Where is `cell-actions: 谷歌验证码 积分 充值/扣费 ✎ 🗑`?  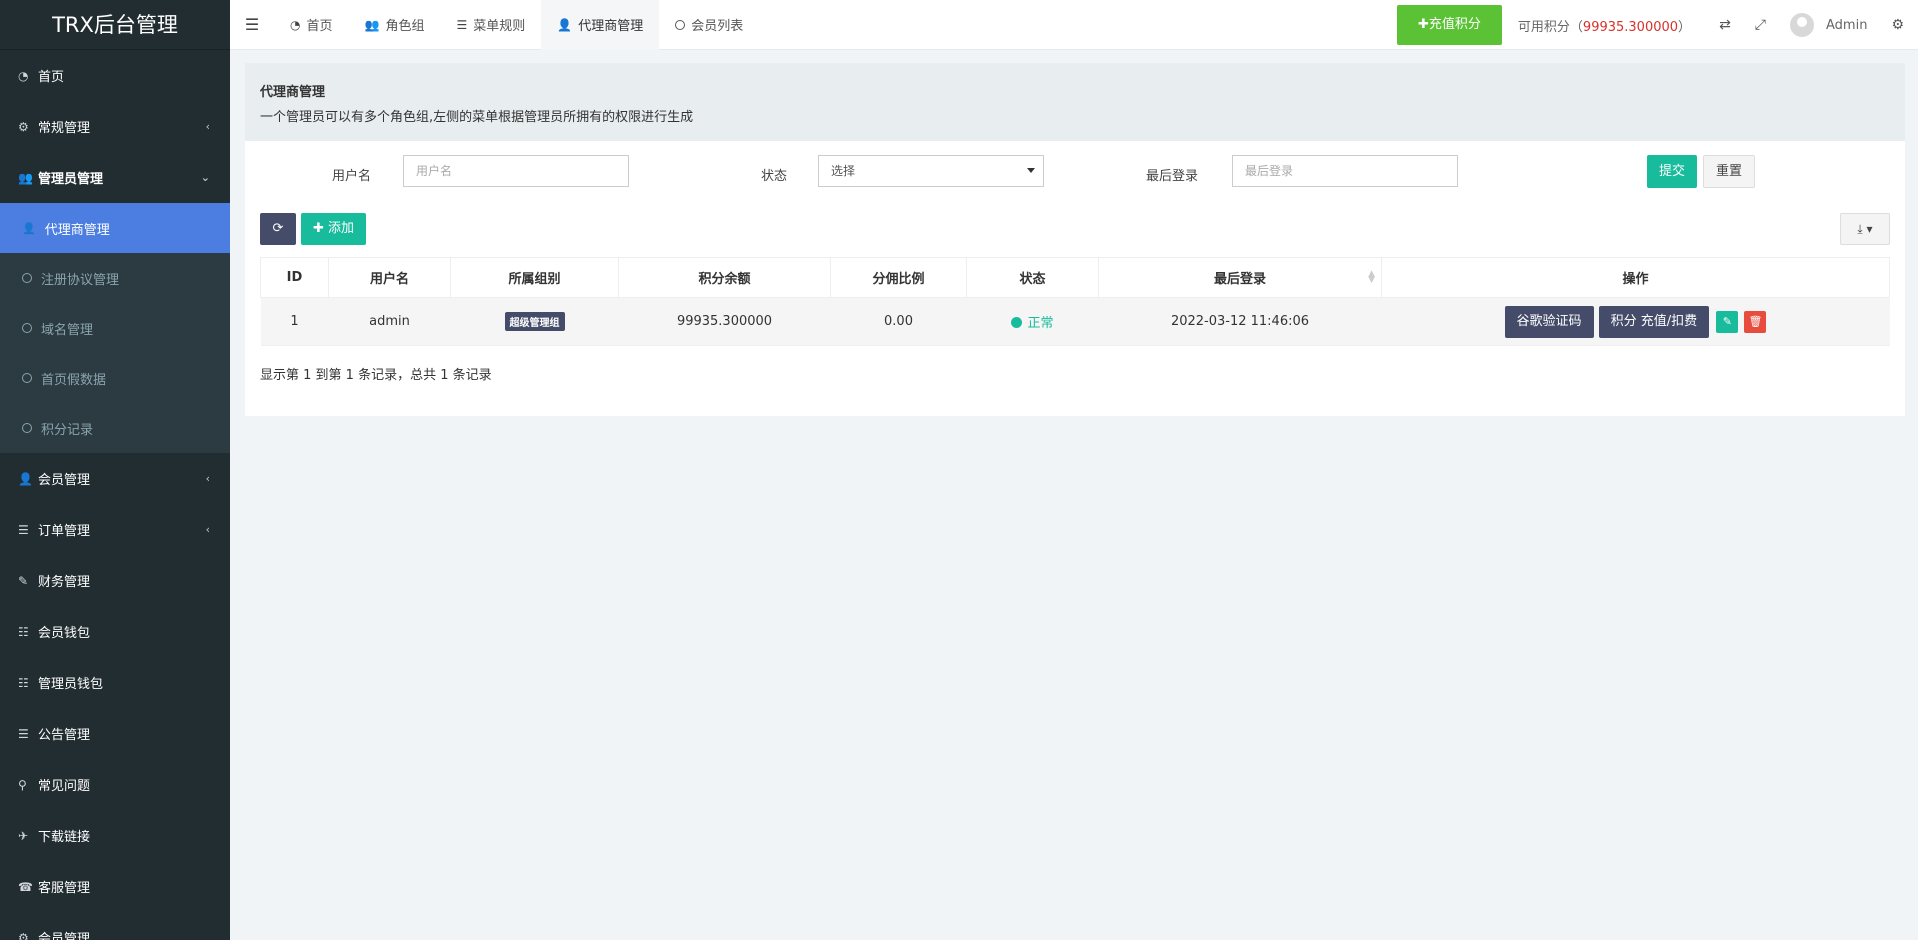
cell-actions: 谷歌验证码 积分 充值/扣费 ✎ 🗑 is located at coordinates (1635, 321).